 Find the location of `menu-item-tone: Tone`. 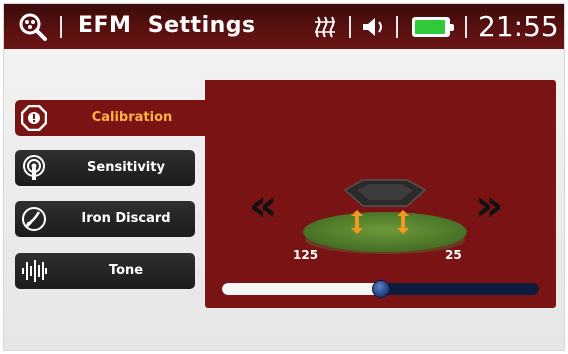

menu-item-tone: Tone is located at coordinates (105, 271).